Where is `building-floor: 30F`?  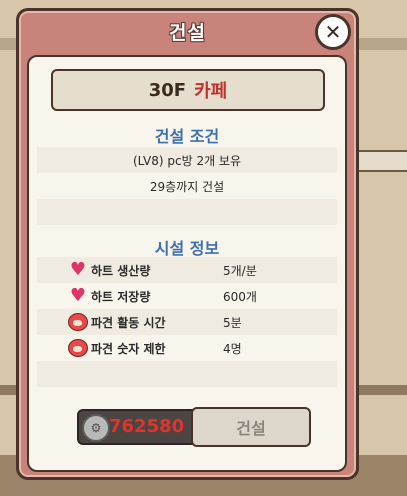 building-floor: 30F is located at coordinates (167, 90).